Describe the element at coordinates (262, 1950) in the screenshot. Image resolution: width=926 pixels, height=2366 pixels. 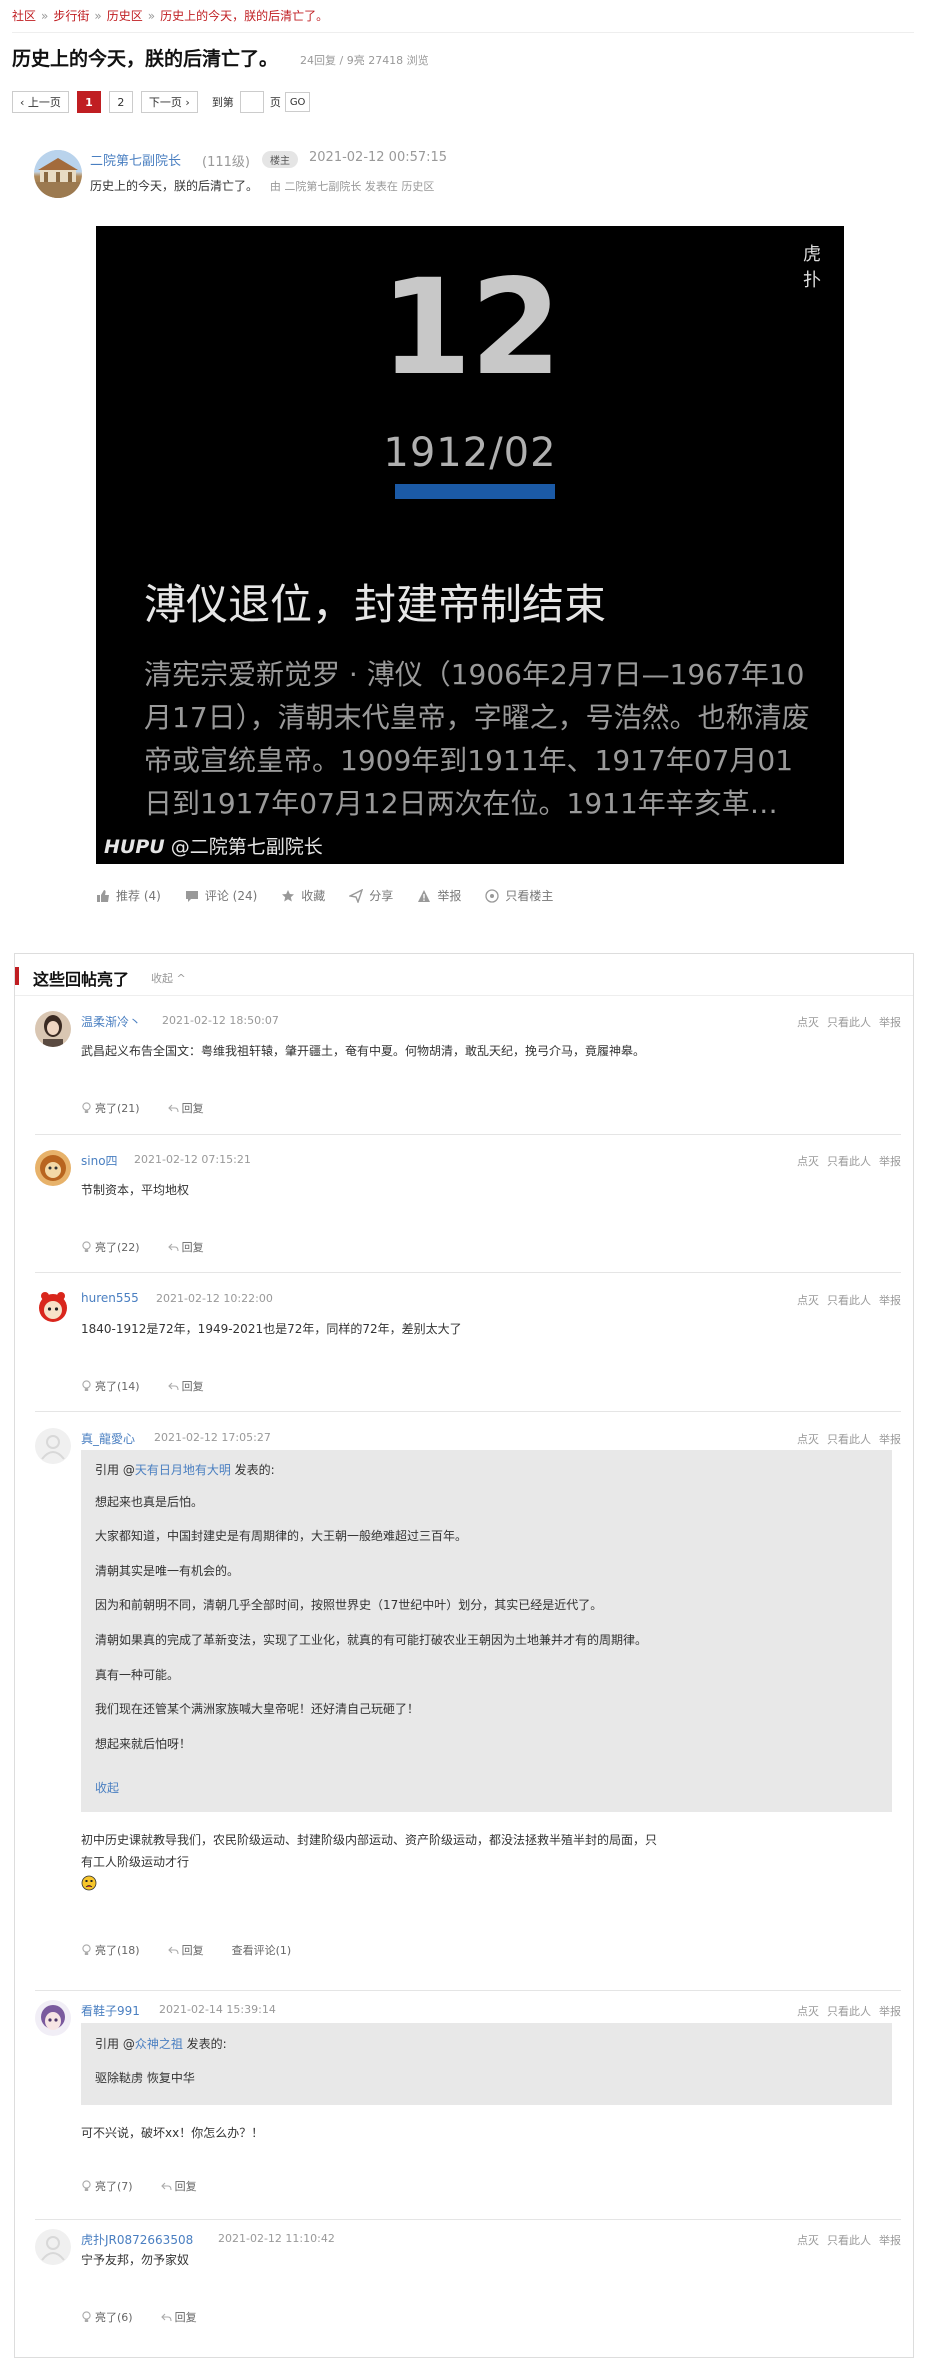
I see `view-comments-button: 查看评论(1)` at that location.